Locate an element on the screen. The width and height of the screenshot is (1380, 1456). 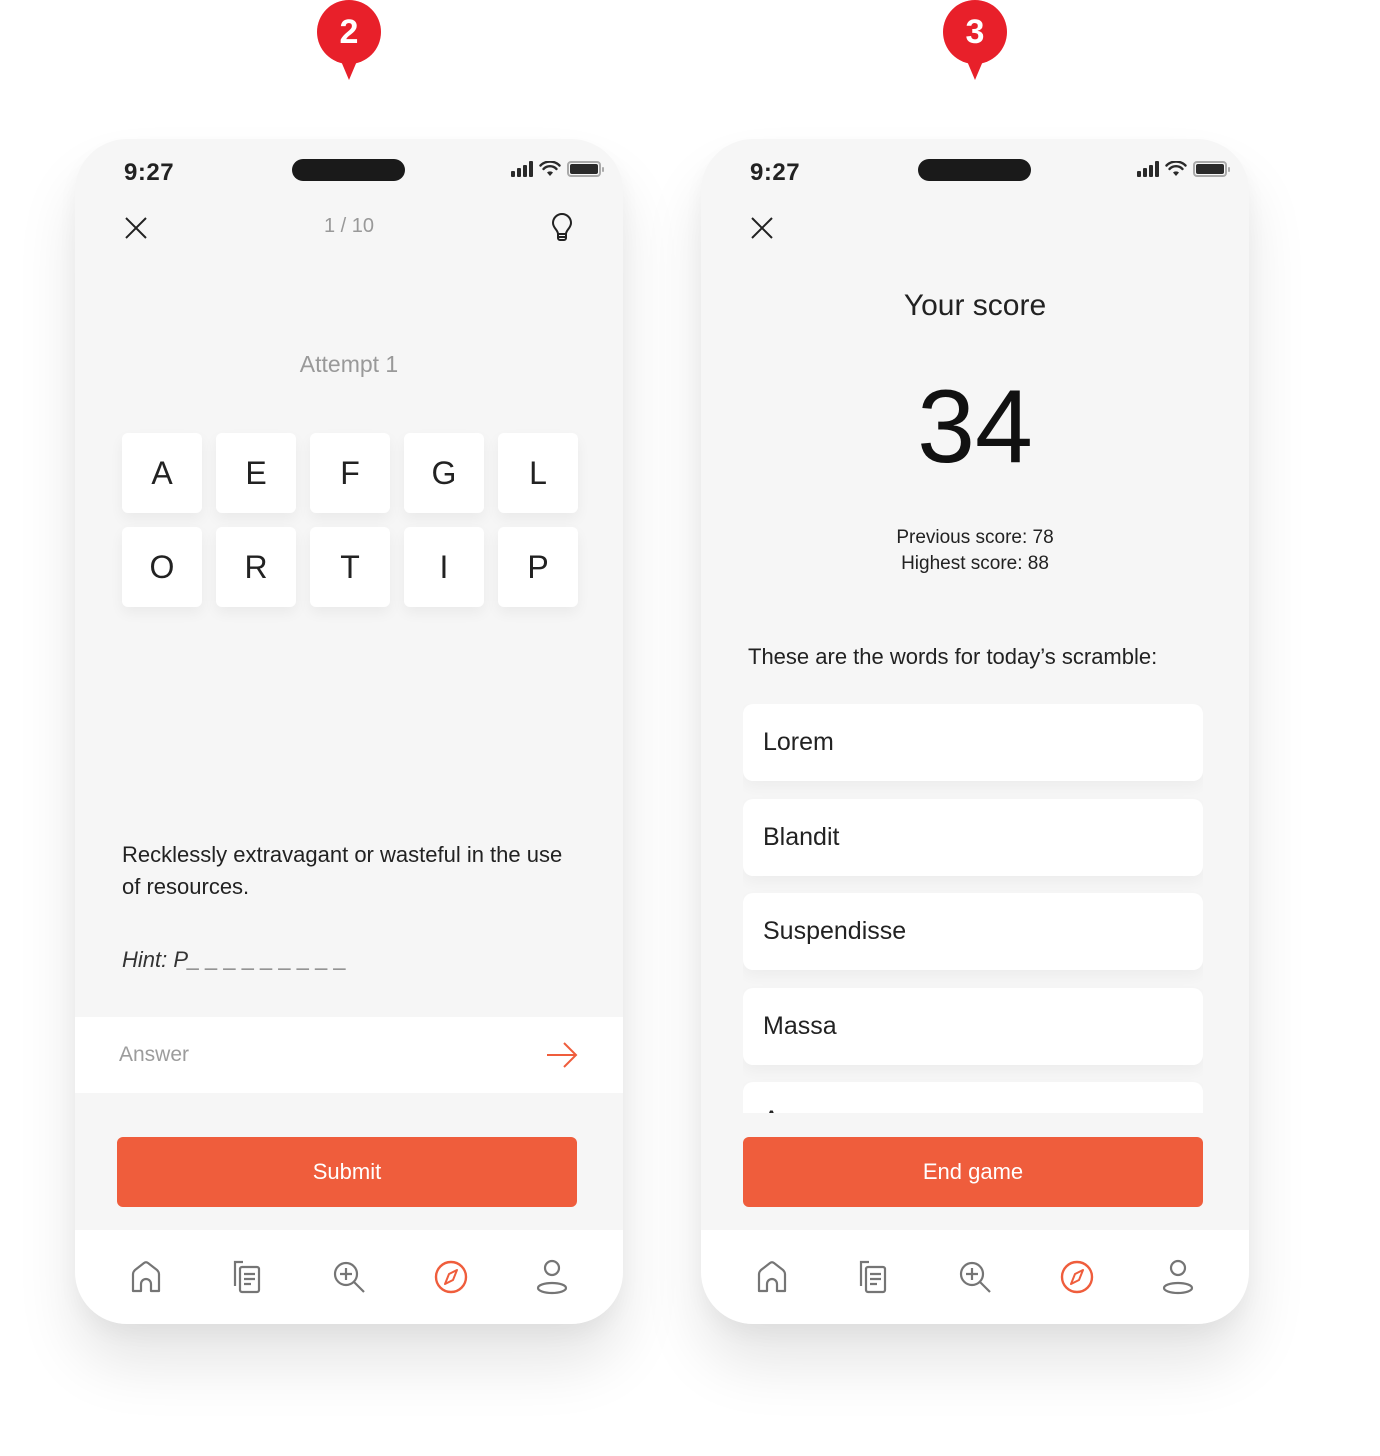
arrow-right-icon is located at coordinates (562, 1055).